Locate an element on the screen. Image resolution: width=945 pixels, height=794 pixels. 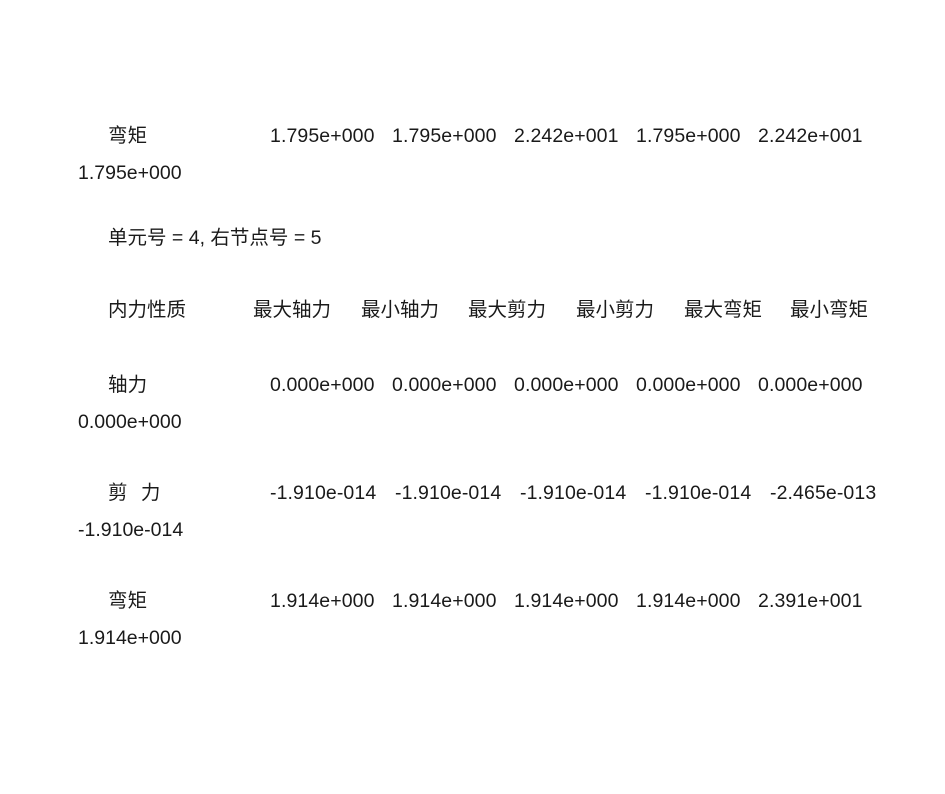
header-max-axial: 最大轴力 is located at coordinates (292, 310).